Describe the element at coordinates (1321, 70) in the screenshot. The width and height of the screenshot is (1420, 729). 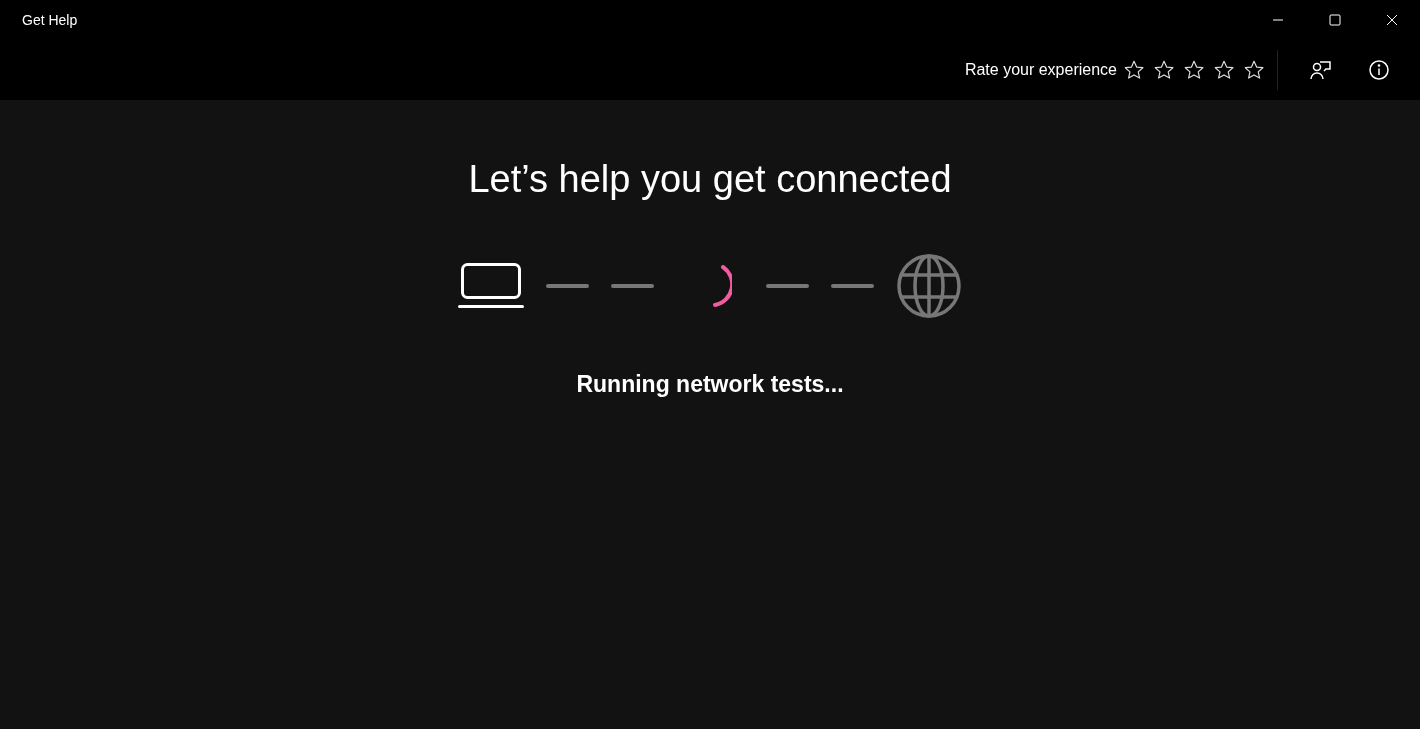
I see `person-chat-icon` at that location.